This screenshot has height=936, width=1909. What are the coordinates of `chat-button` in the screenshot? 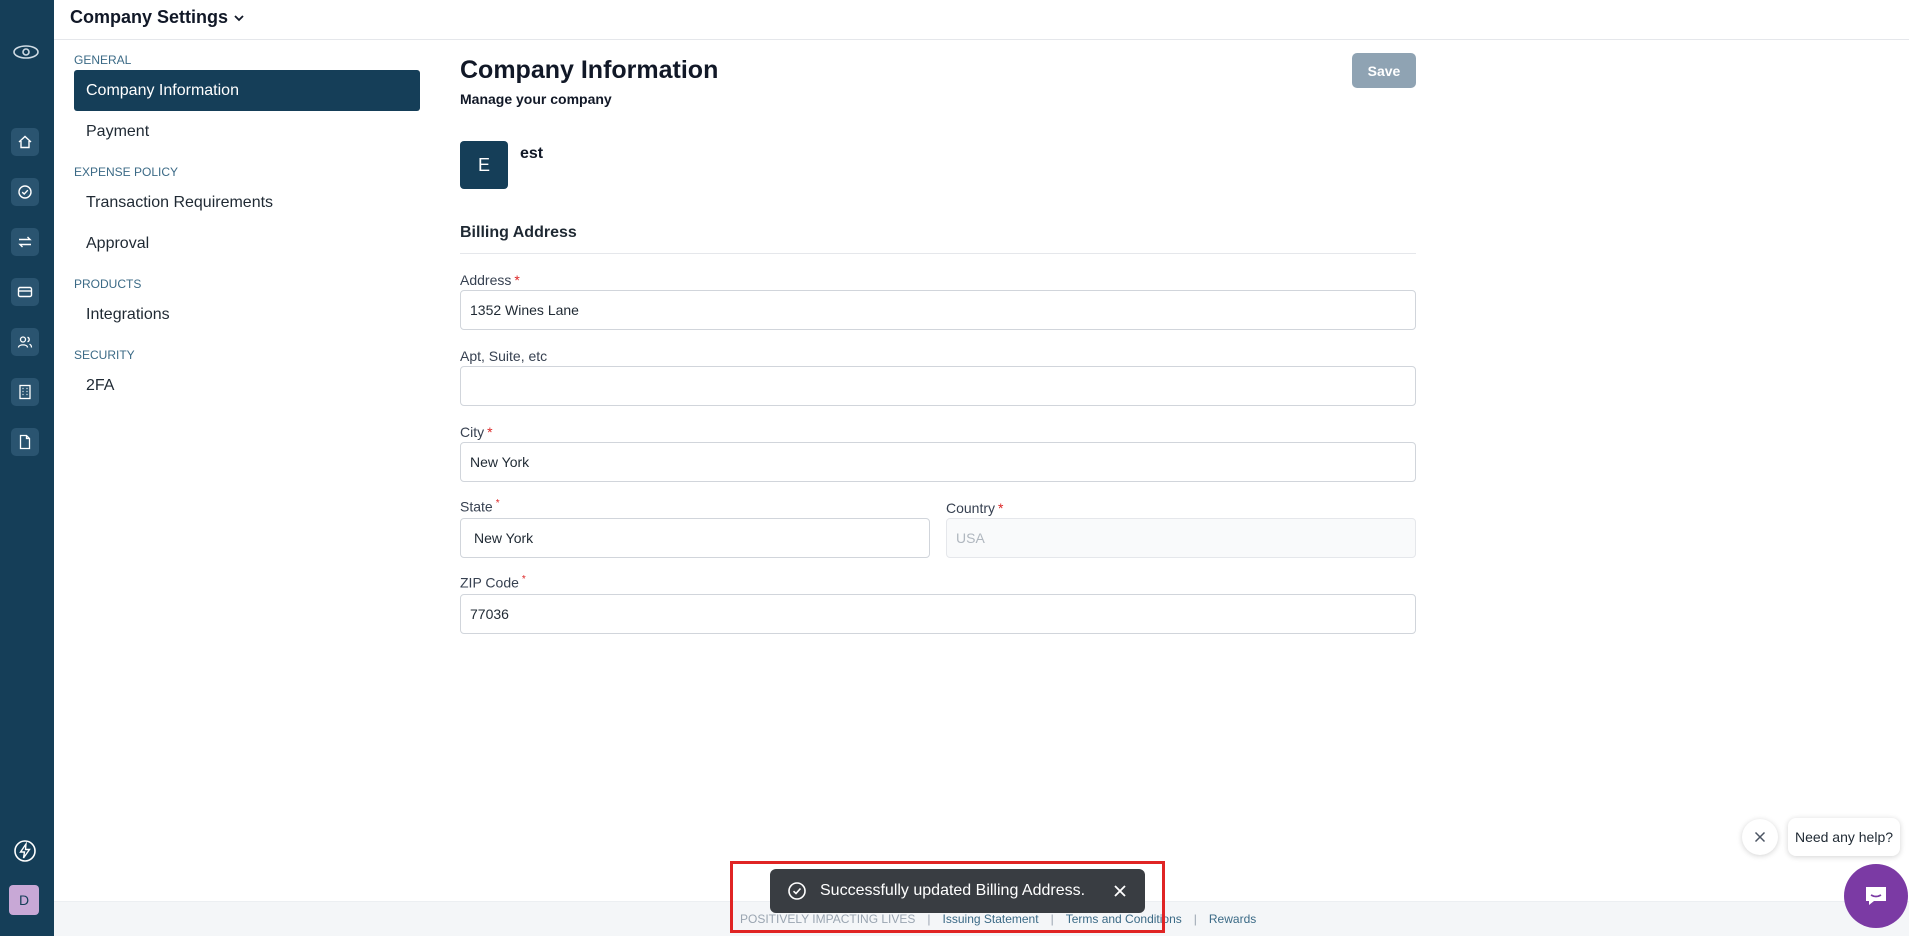 It's located at (1876, 896).